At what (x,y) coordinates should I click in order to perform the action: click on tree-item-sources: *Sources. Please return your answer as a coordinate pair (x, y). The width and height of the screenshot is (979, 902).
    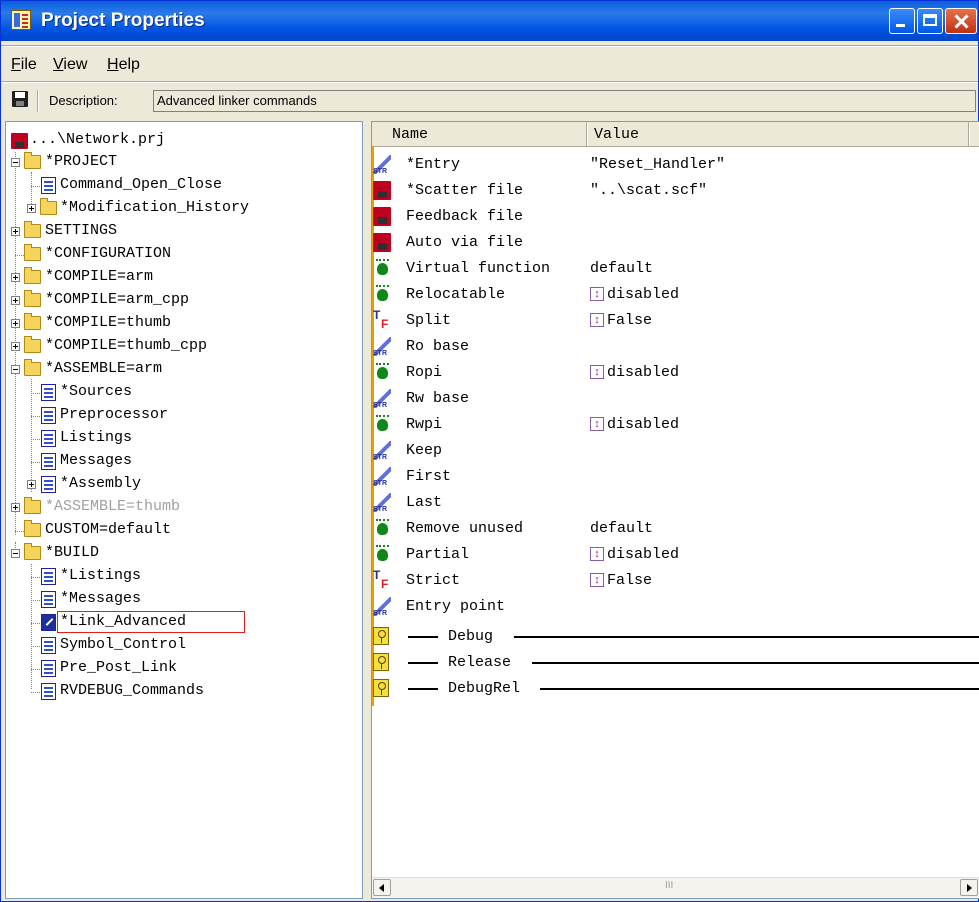
    Looking at the image, I should click on (184, 393).